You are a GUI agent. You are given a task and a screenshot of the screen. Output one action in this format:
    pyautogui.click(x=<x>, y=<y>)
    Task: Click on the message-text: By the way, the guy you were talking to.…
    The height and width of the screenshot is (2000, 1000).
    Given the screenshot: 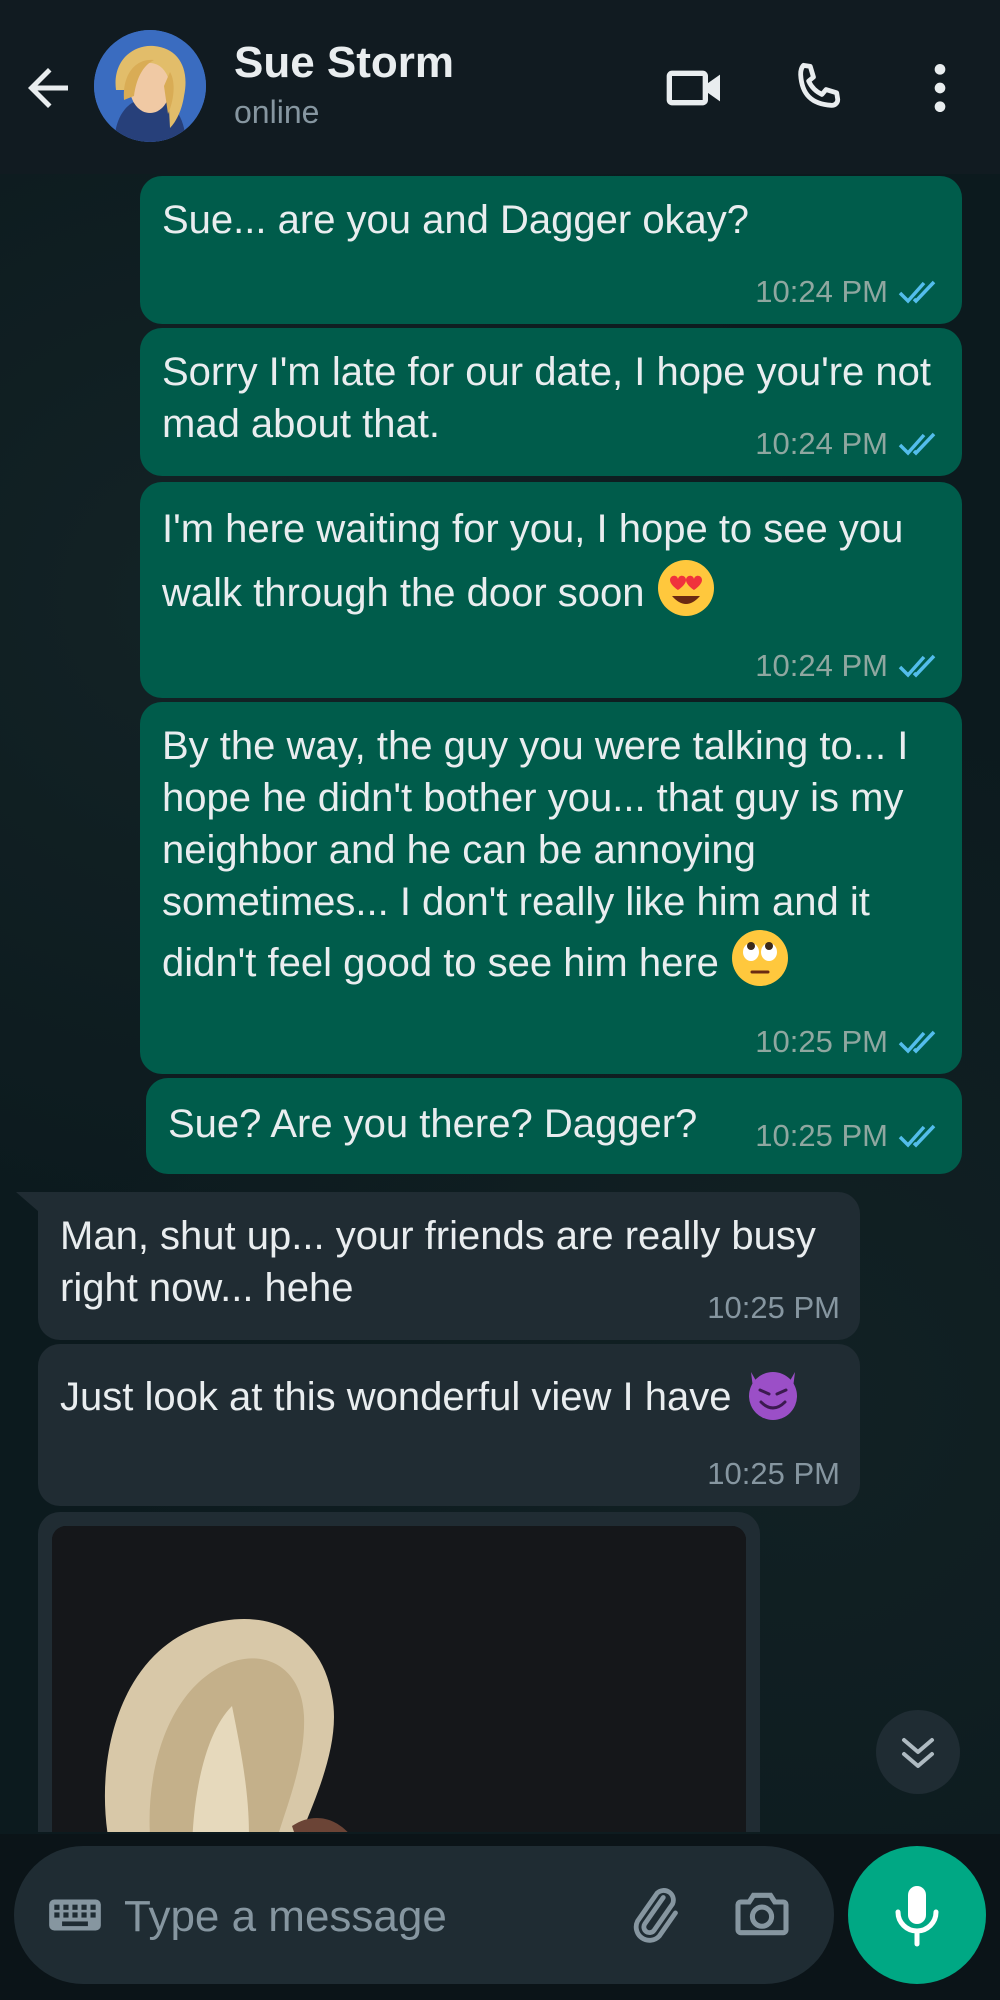 What is the action you would take?
    pyautogui.click(x=541, y=854)
    